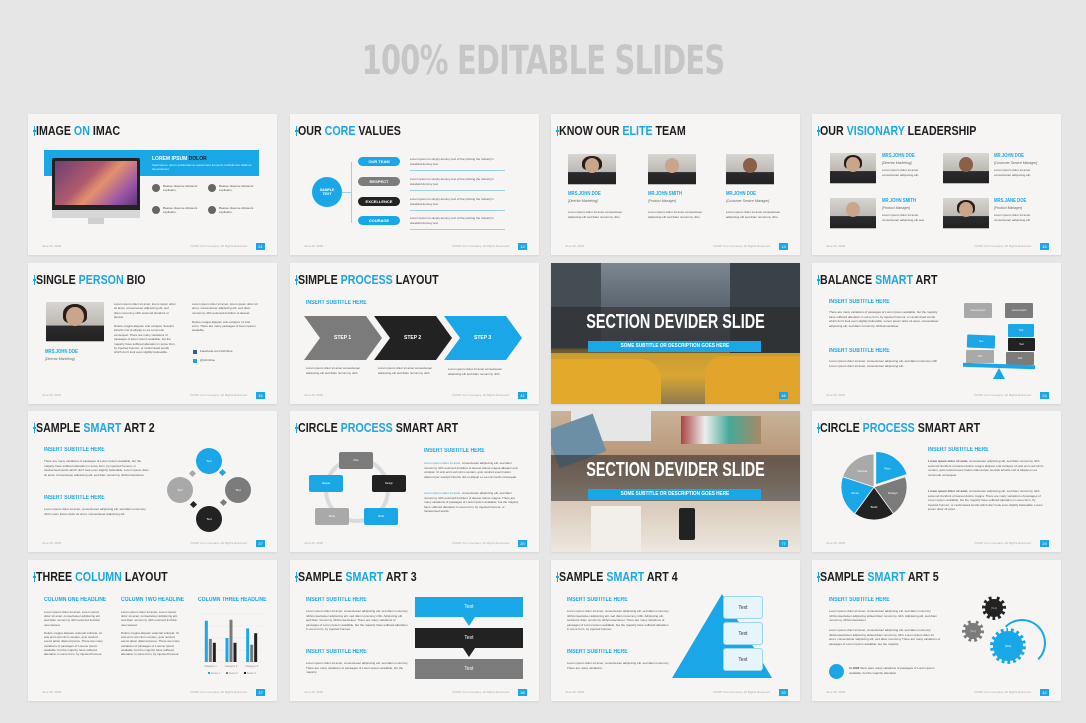  Describe the element at coordinates (379, 181) in the screenshot. I see `value-pill: RESPECT` at that location.